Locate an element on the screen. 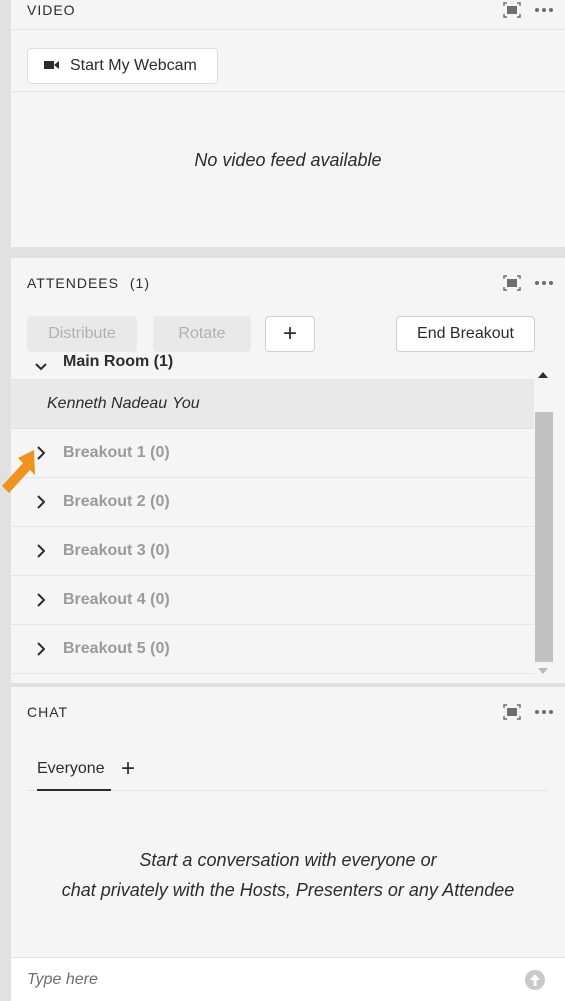 The width and height of the screenshot is (565, 1001). chat-input-bar is located at coordinates (288, 979).